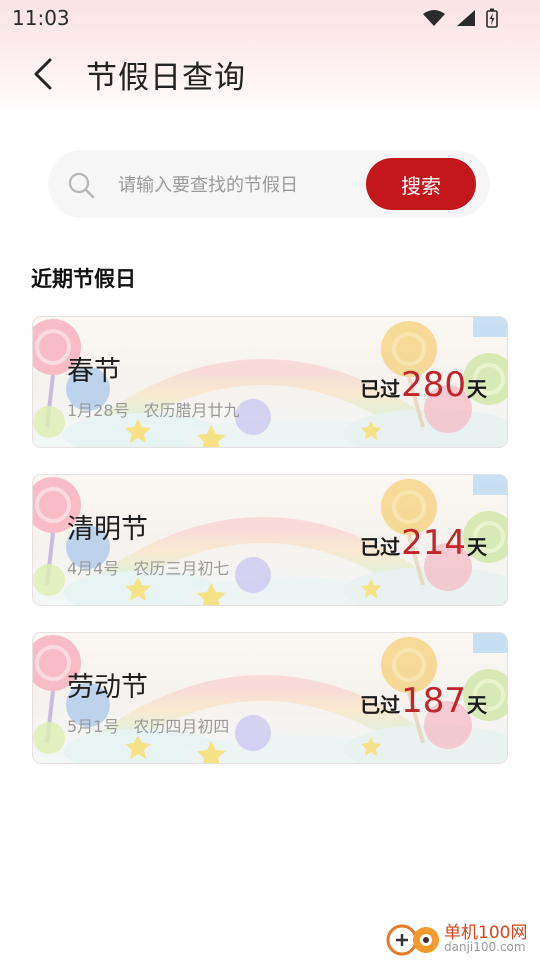 The image size is (540, 960). What do you see at coordinates (421, 184) in the screenshot?
I see `search-button: 搜索` at bounding box center [421, 184].